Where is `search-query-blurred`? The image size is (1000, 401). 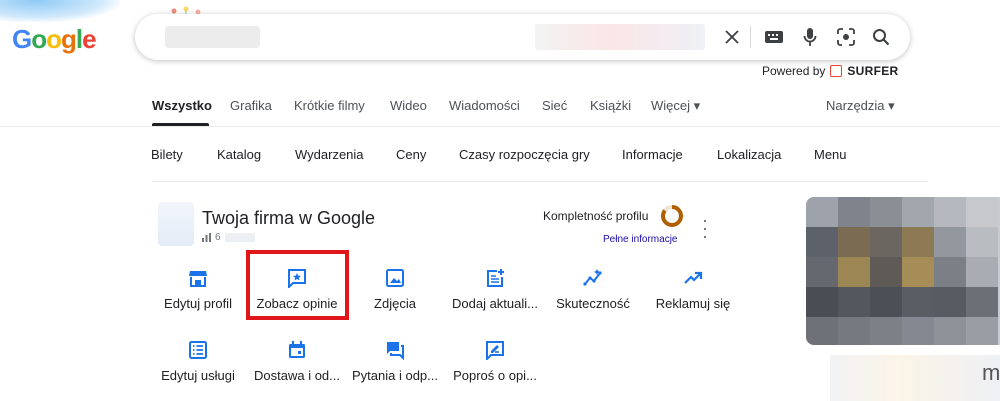 search-query-blurred is located at coordinates (212, 37).